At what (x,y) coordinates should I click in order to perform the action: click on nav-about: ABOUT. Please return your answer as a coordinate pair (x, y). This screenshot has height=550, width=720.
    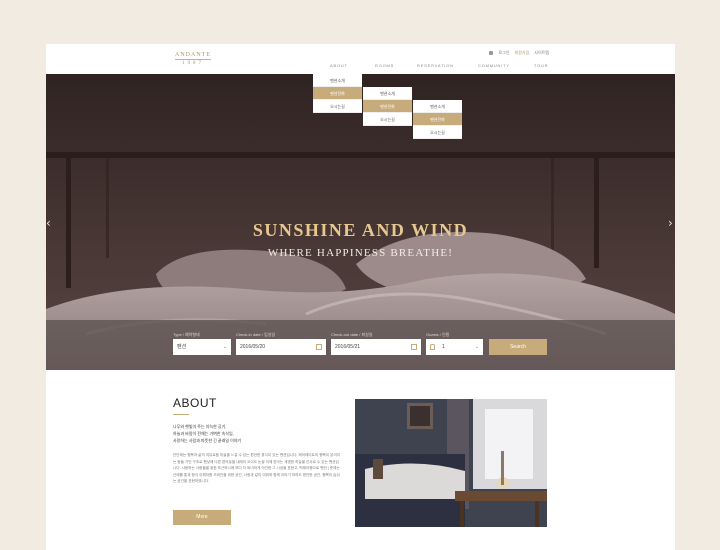
    Looking at the image, I should click on (339, 65).